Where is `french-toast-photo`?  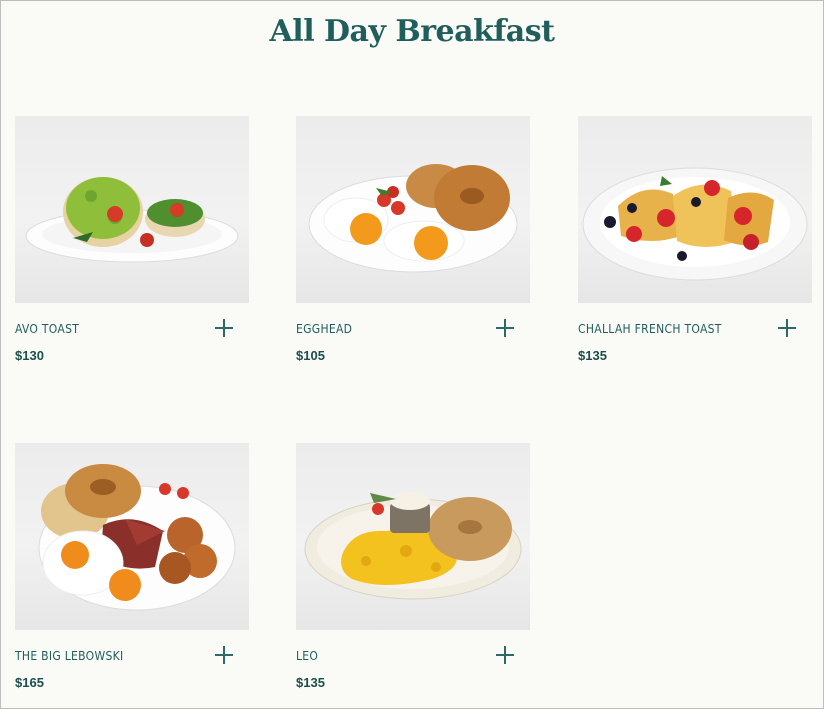
french-toast-photo is located at coordinates (695, 209).